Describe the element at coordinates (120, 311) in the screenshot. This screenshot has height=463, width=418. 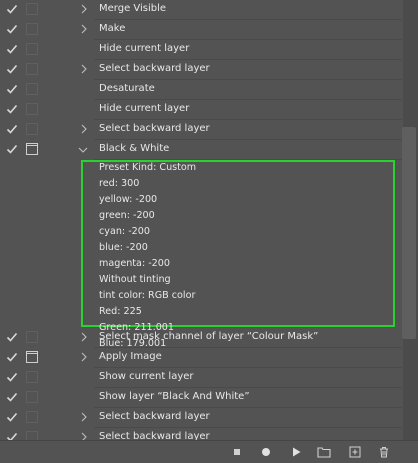
I see `detail-line: Red: 225` at that location.